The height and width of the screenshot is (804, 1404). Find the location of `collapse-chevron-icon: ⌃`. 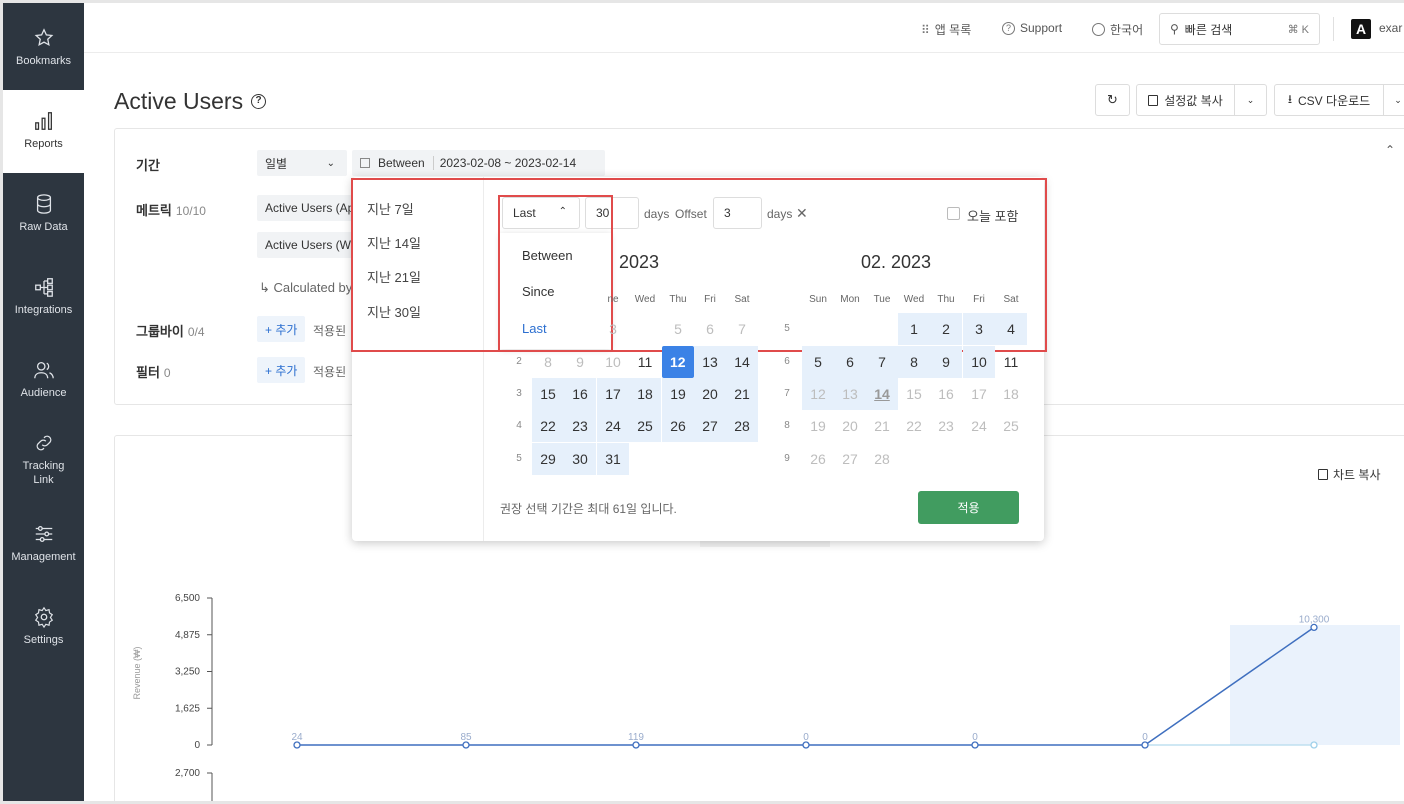

collapse-chevron-icon: ⌃ is located at coordinates (1390, 150).